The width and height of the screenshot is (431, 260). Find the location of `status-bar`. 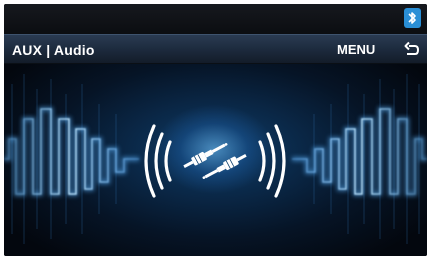

status-bar is located at coordinates (215, 19).